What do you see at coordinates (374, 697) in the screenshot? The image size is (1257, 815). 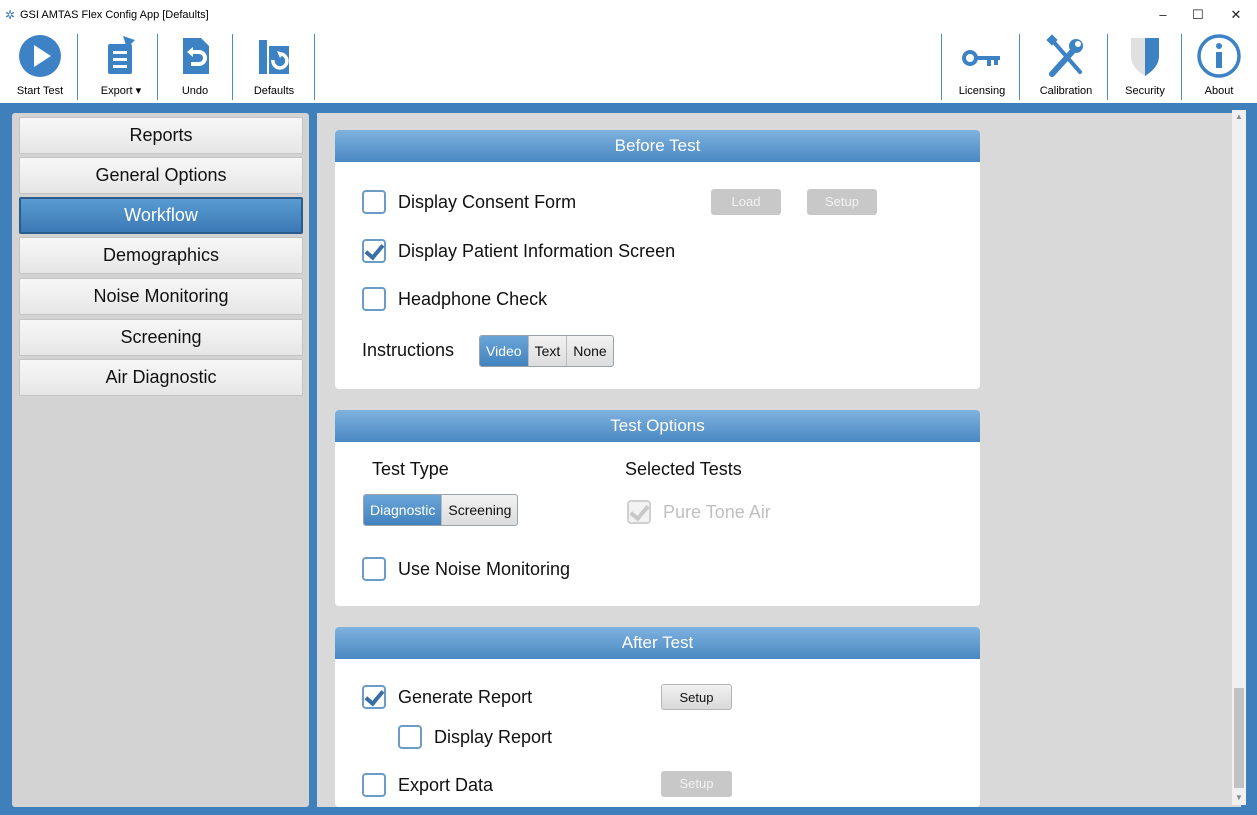 I see `generate-report-checkbox` at bounding box center [374, 697].